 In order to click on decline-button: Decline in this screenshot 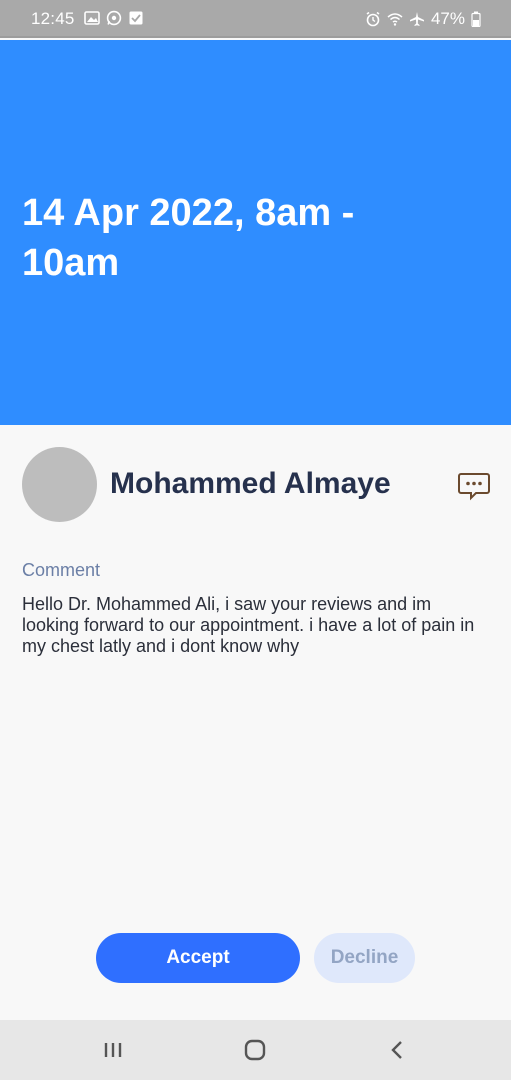, I will do `click(364, 958)`.